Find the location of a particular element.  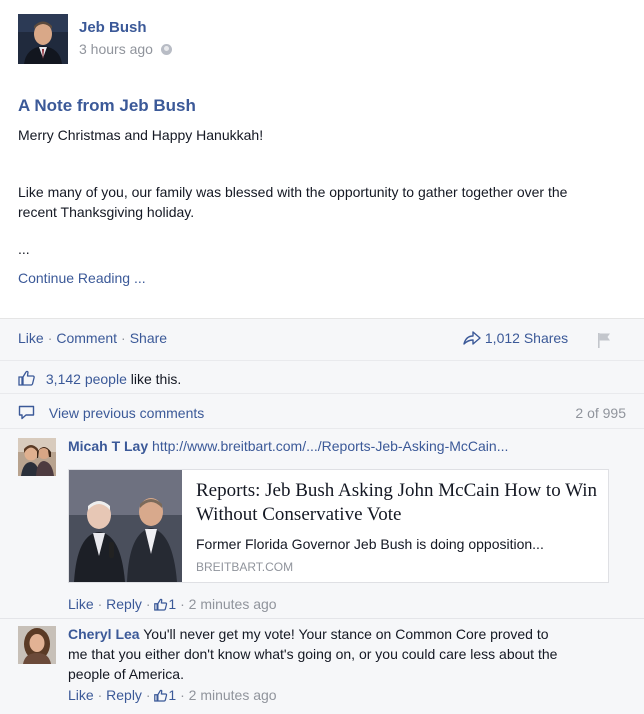

shares-label: 1,012 Shares is located at coordinates (526, 338).